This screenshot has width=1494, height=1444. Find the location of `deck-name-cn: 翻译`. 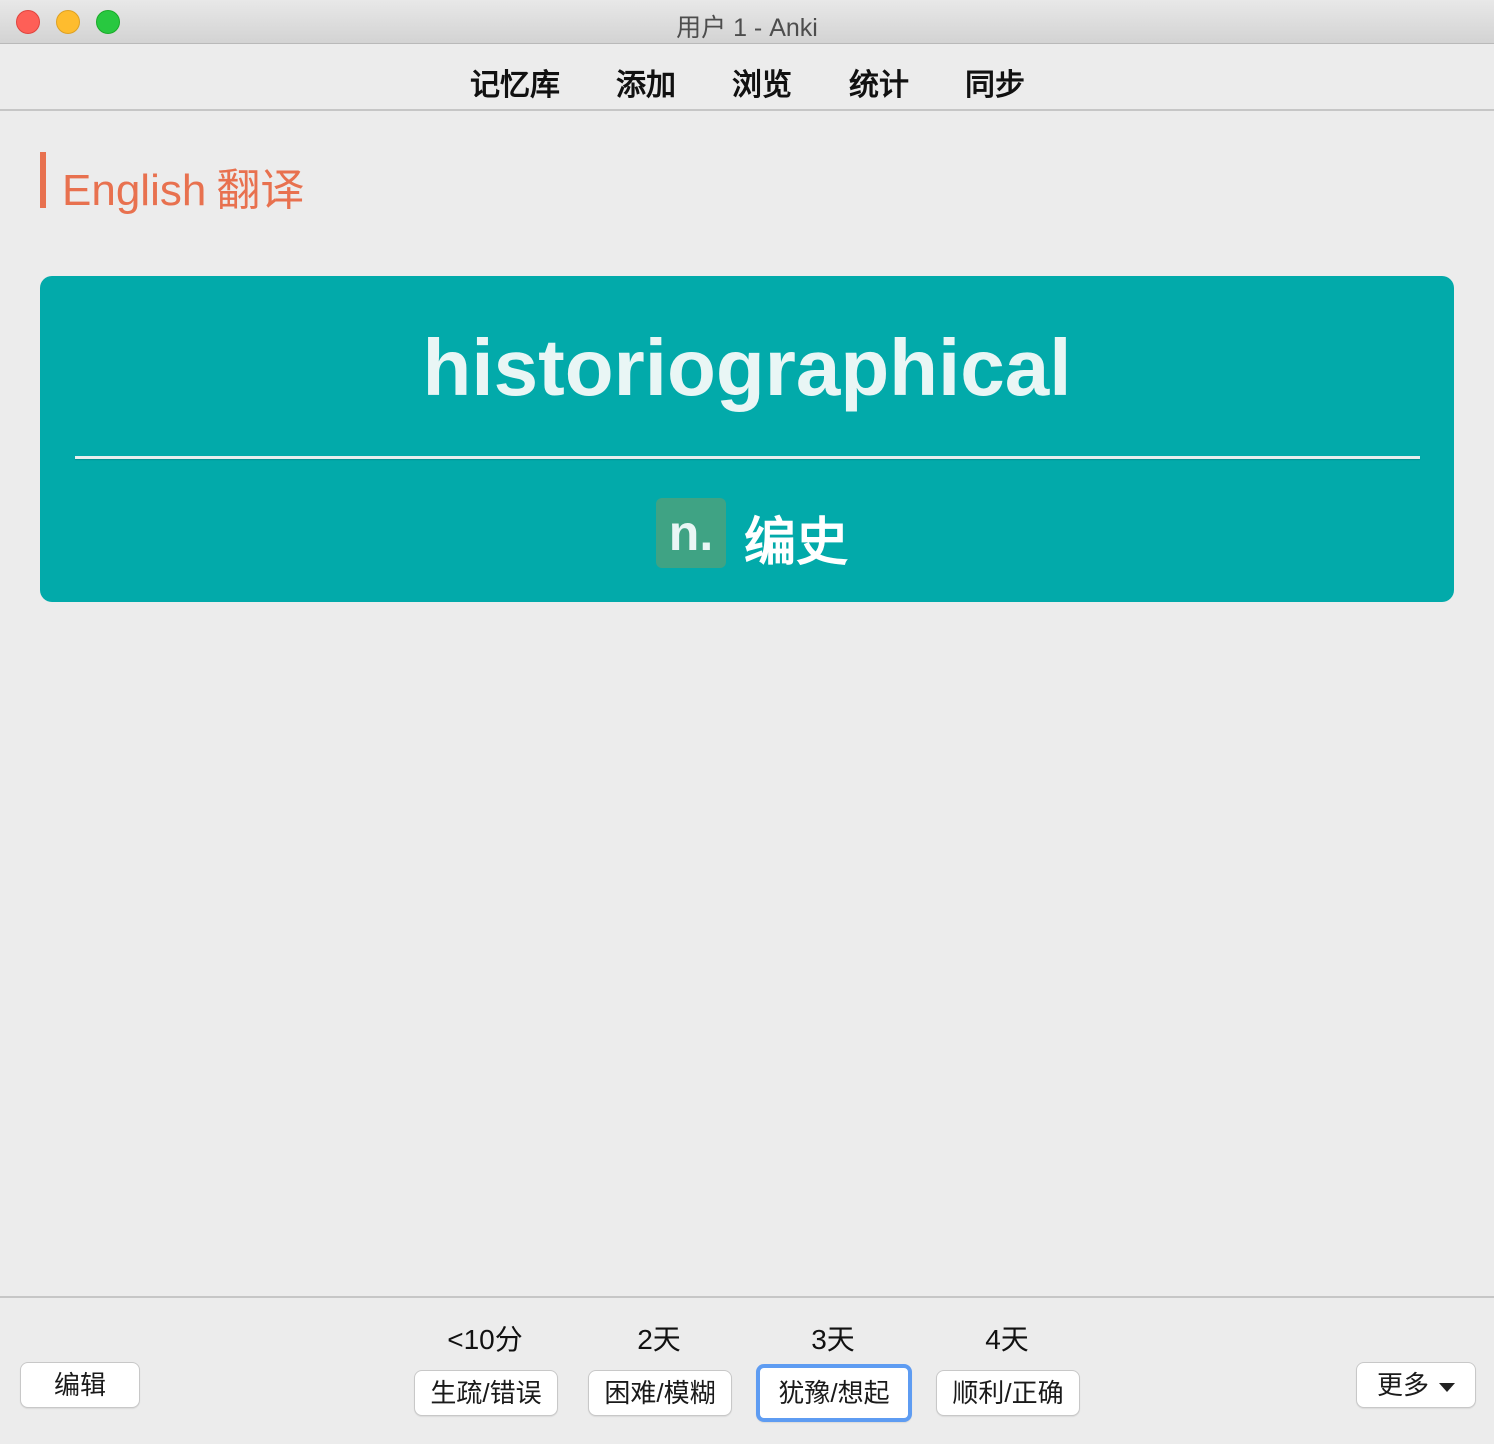

deck-name-cn: 翻译 is located at coordinates (260, 190).